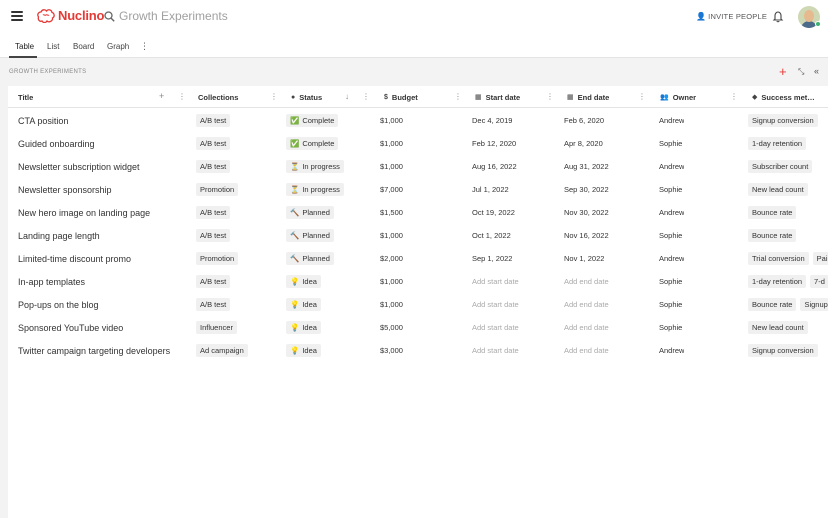  Describe the element at coordinates (788, 304) in the screenshot. I see `success-metrics-cell: Bounce rate Signup` at that location.